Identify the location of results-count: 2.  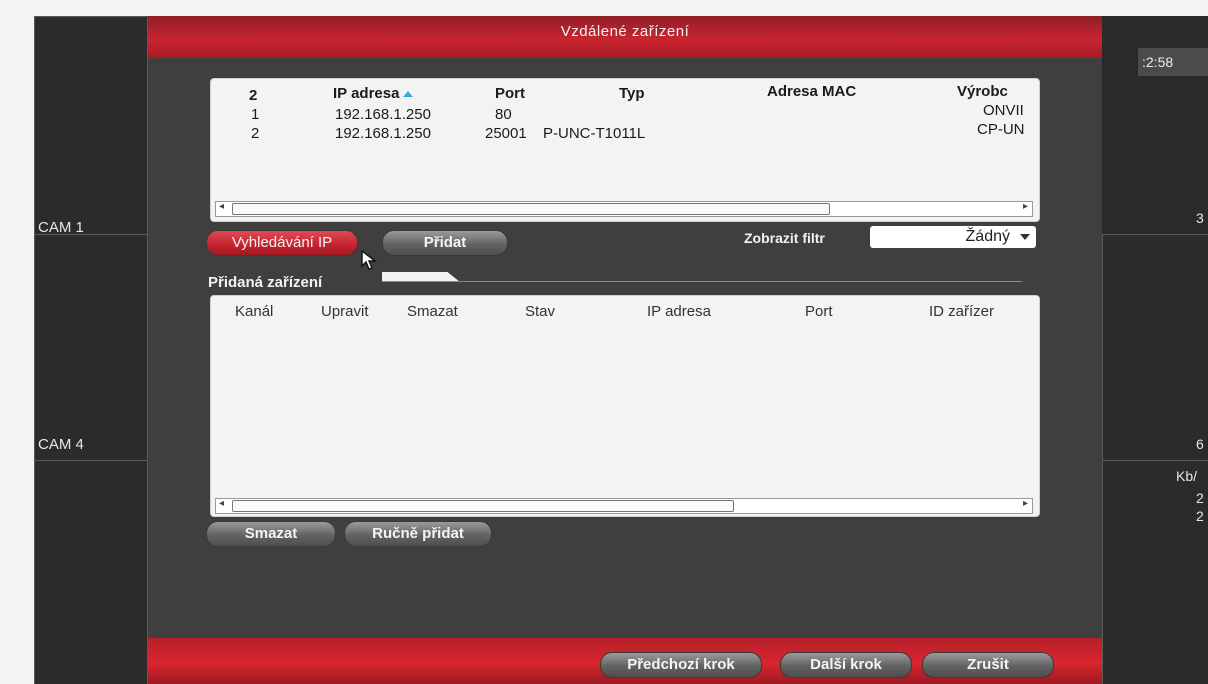
(253, 95).